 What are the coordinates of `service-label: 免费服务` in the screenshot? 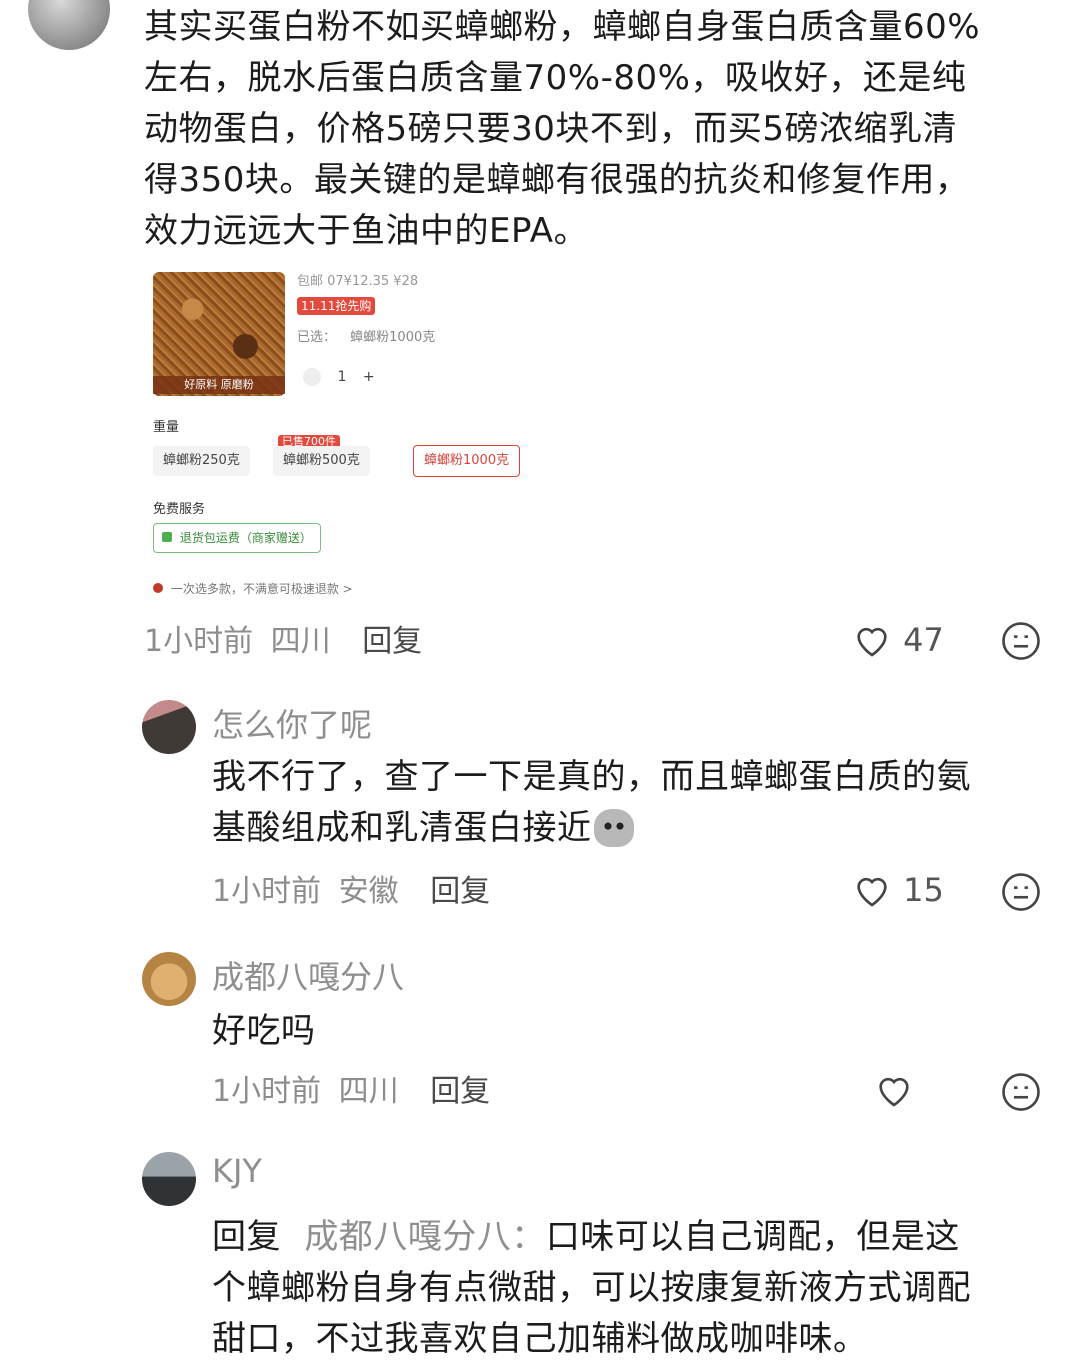 It's located at (179, 509).